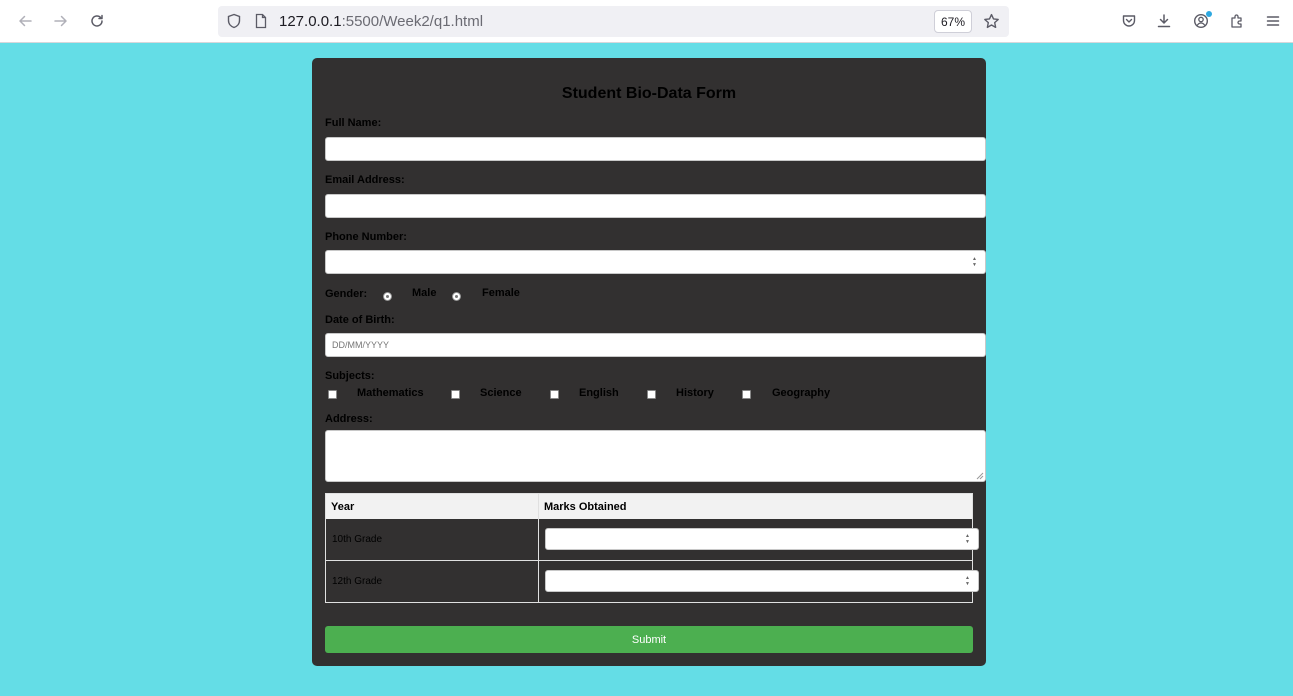  Describe the element at coordinates (746, 394) in the screenshot. I see `subject-geography-checkbox` at that location.